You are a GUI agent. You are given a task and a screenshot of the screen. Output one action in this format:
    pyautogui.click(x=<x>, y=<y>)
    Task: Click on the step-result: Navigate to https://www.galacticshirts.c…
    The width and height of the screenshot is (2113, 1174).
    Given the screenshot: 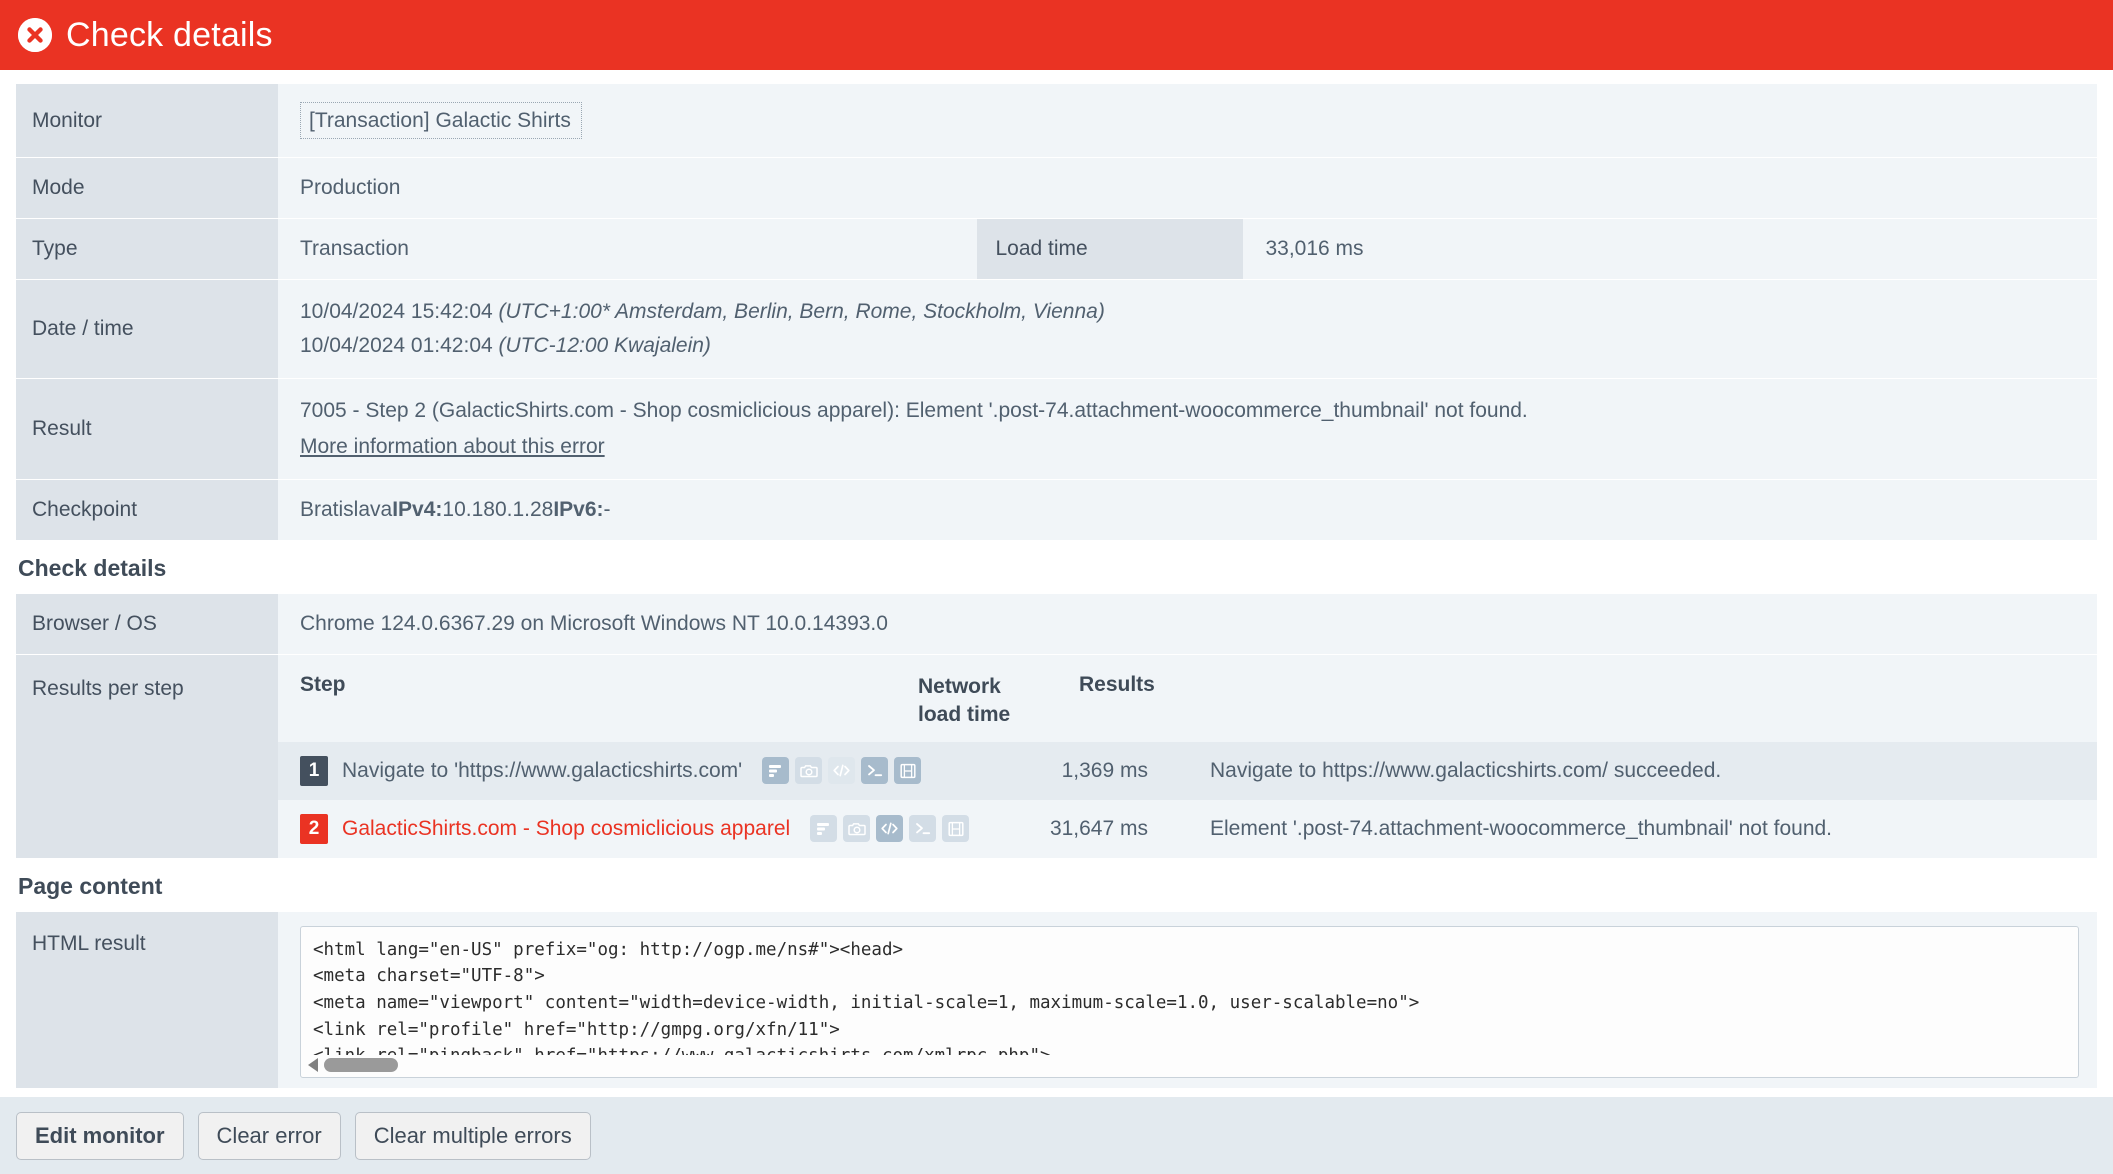 What is the action you would take?
    pyautogui.click(x=1466, y=770)
    